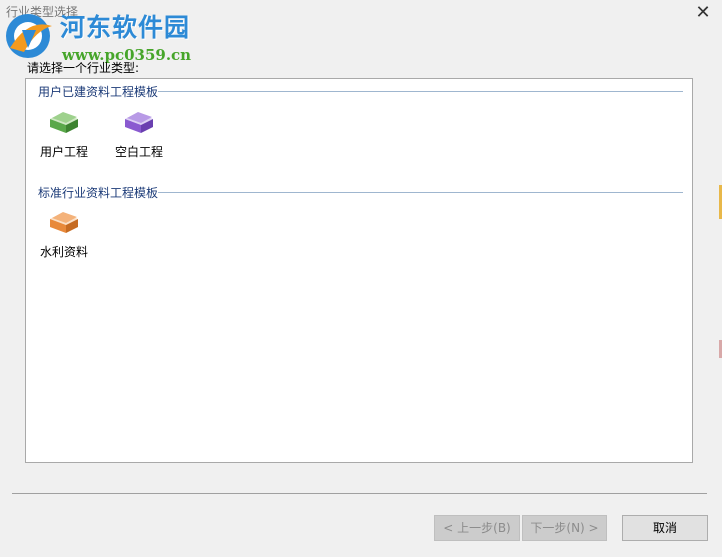  What do you see at coordinates (64, 133) in the screenshot?
I see `template-item-user-project: 用户工程` at bounding box center [64, 133].